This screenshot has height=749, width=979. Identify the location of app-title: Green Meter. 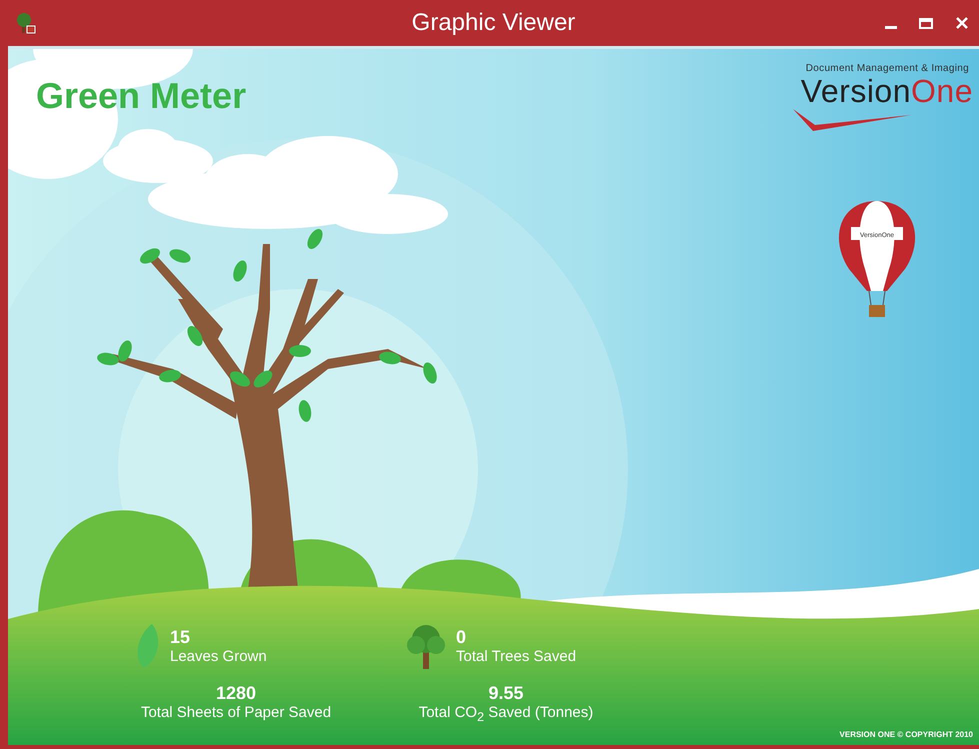
(141, 96).